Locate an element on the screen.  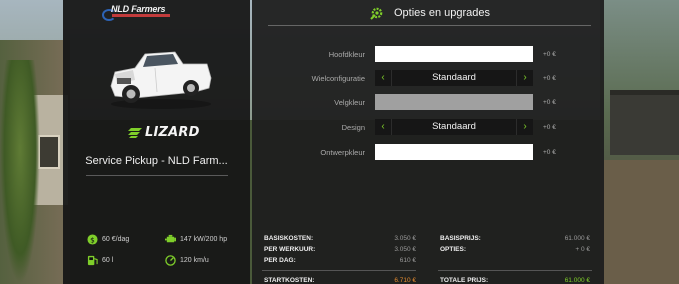
stat-value: 147 kW/200 hp is located at coordinates (204, 239).